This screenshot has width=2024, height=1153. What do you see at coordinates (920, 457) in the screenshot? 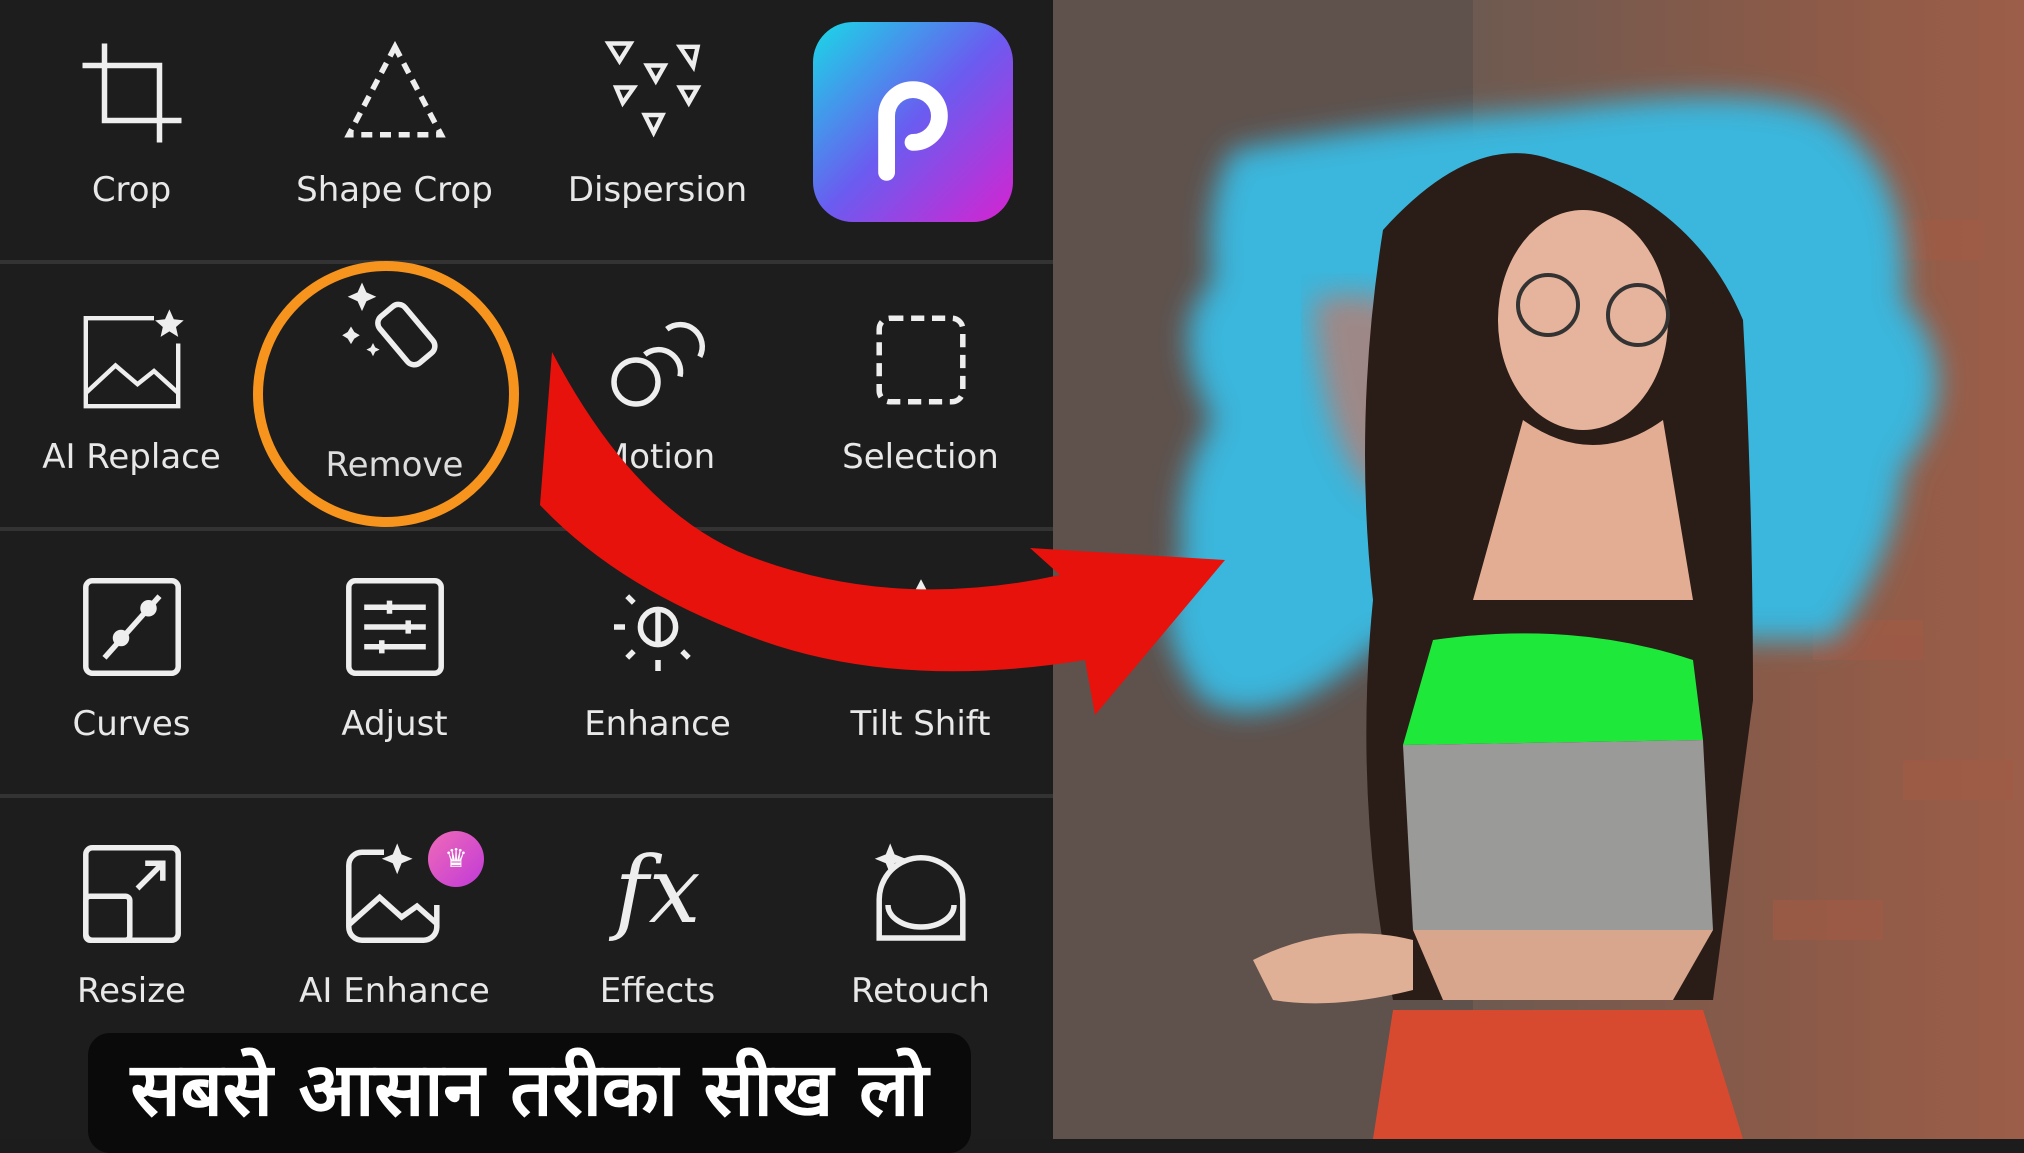
I see `tool-label: Selection` at bounding box center [920, 457].